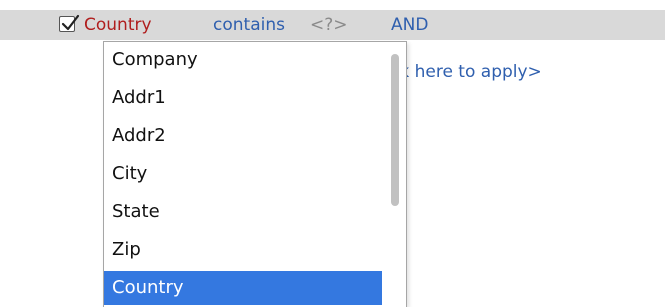  What do you see at coordinates (118, 25) in the screenshot?
I see `filter-field-link: Country` at bounding box center [118, 25].